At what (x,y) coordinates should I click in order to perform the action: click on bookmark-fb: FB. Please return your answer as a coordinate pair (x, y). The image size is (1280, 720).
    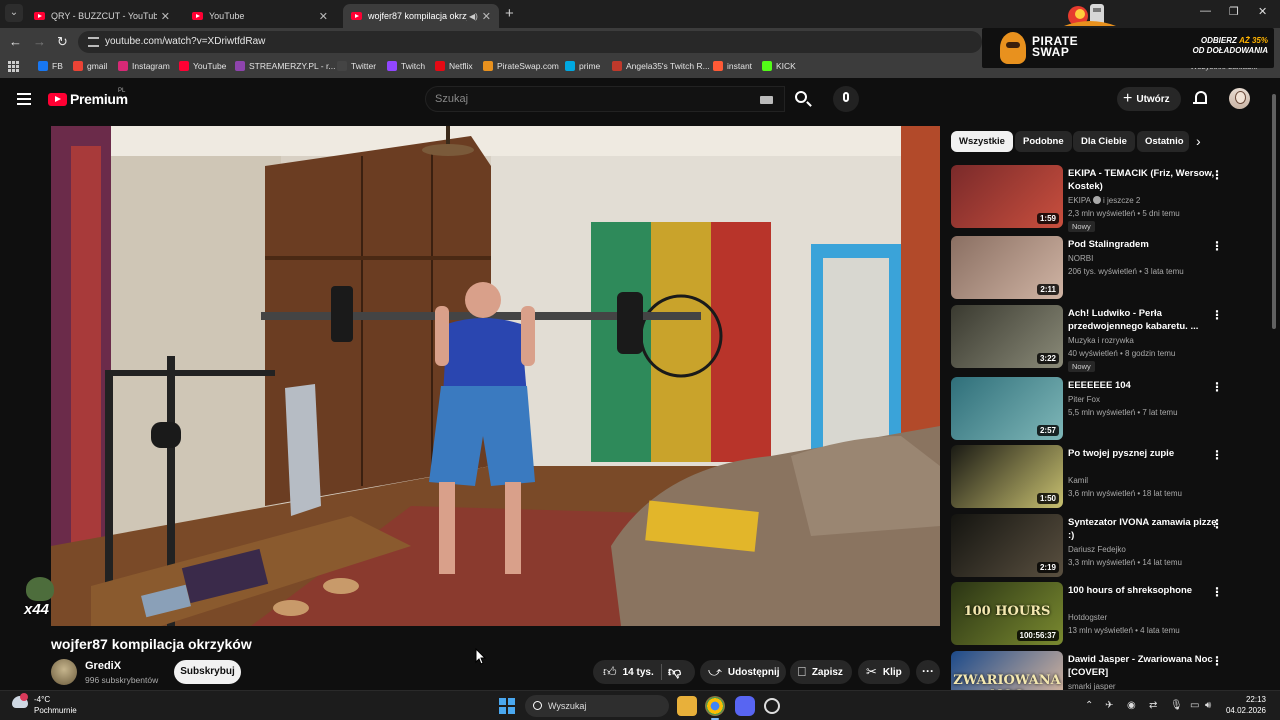
    Looking at the image, I should click on (50, 66).